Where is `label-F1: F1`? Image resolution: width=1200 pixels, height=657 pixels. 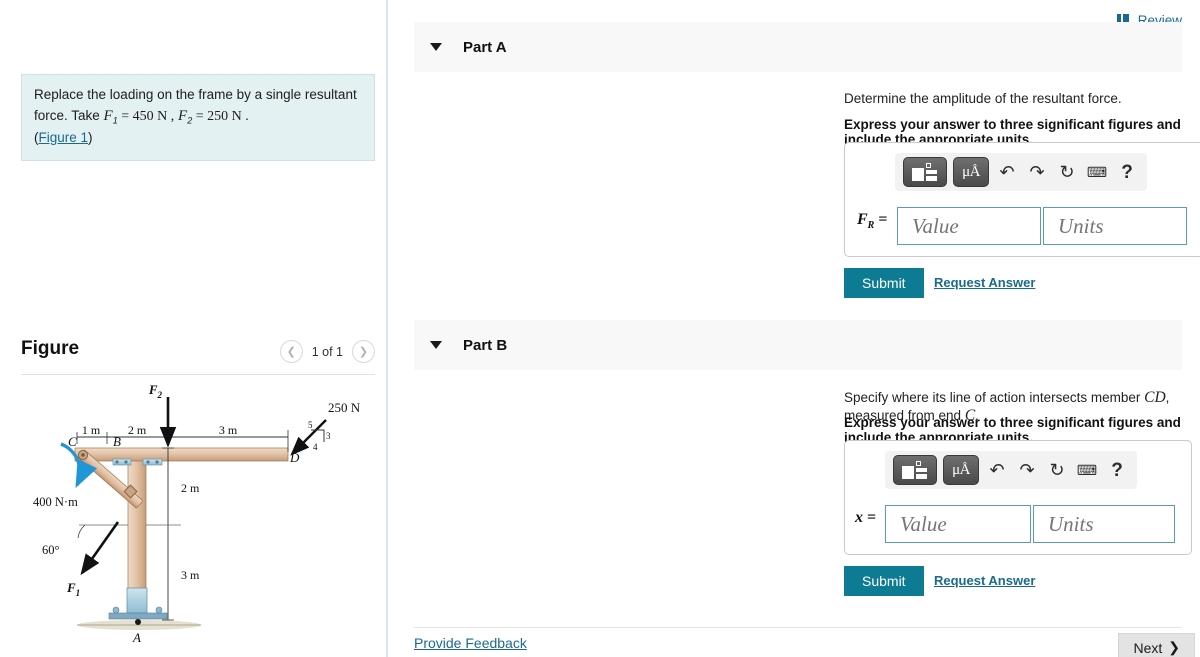
label-F1: F1 is located at coordinates (73, 589).